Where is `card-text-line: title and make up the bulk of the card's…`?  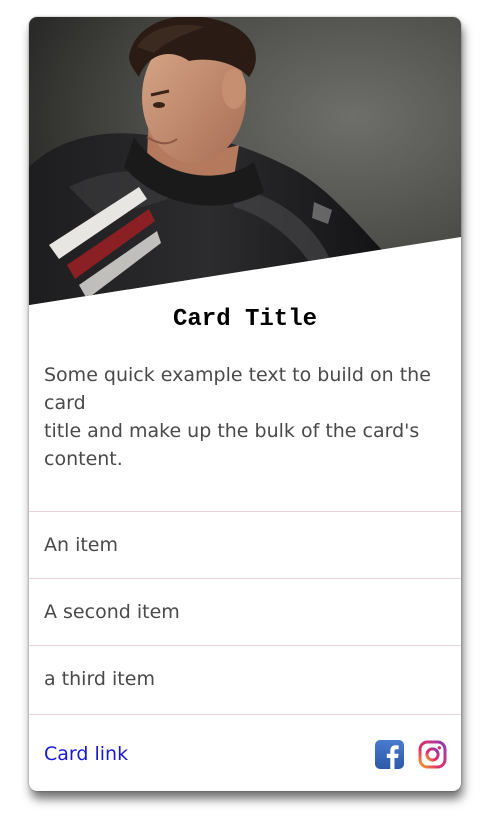
card-text-line: title and make up the bulk of the card's… is located at coordinates (232, 445).